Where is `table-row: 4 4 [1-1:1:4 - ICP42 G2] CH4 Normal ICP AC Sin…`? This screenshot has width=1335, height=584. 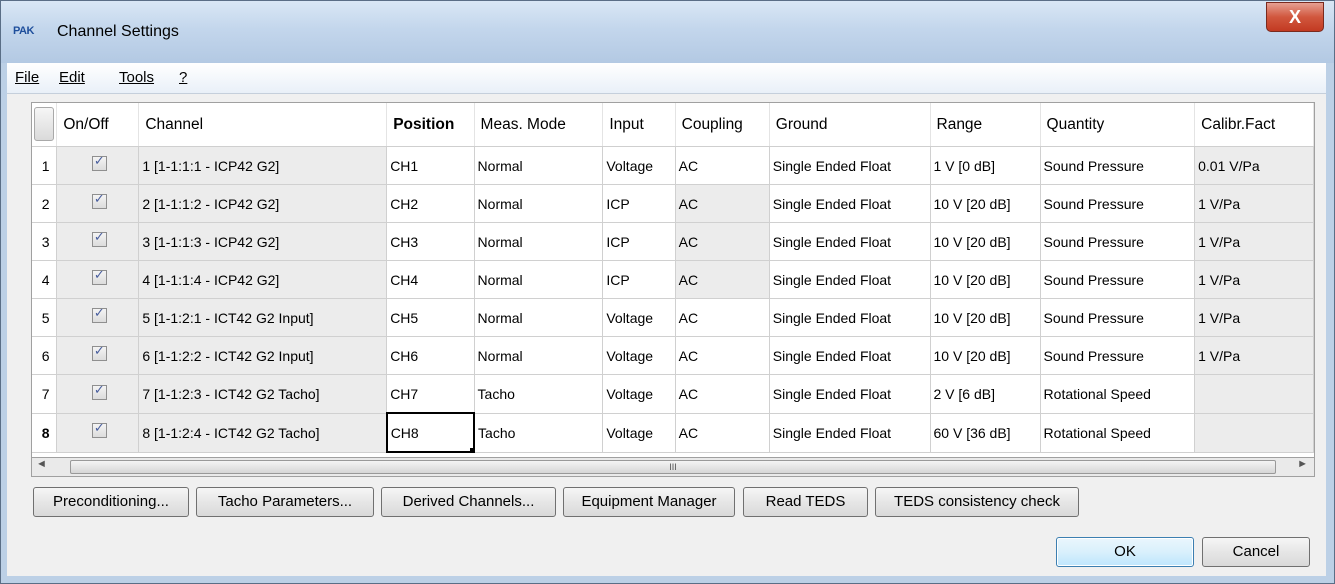
table-row: 4 4 [1-1:1:4 - ICP42 G2] CH4 Normal ICP AC Sin… is located at coordinates (673, 279).